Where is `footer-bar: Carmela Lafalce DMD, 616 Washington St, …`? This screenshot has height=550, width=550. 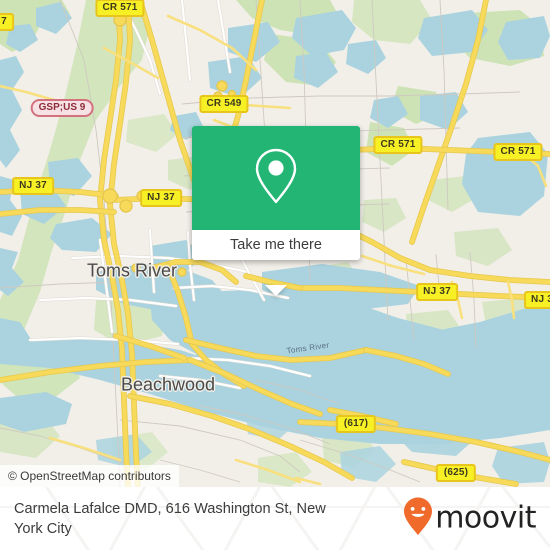 footer-bar: Carmela Lafalce DMD, 616 Washington St, … is located at coordinates (275, 518).